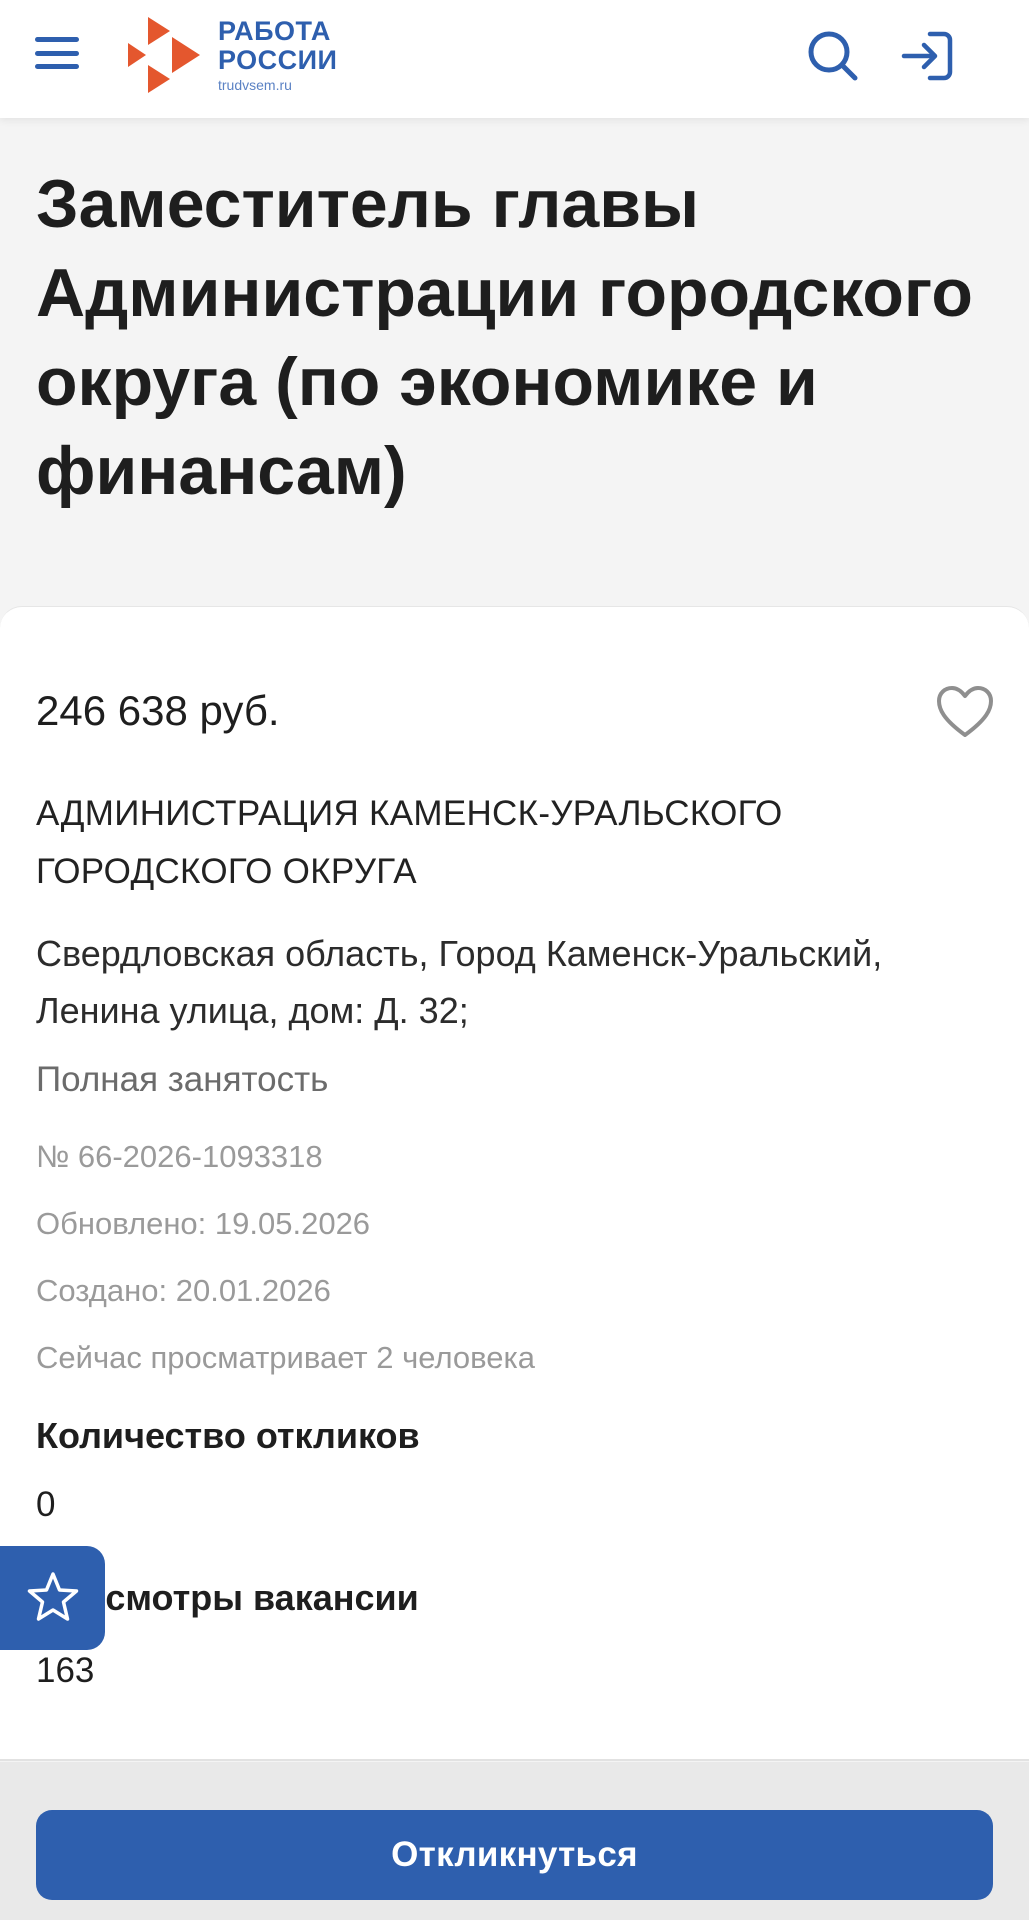  Describe the element at coordinates (514, 1855) in the screenshot. I see `apply-button: Откликнуться` at that location.